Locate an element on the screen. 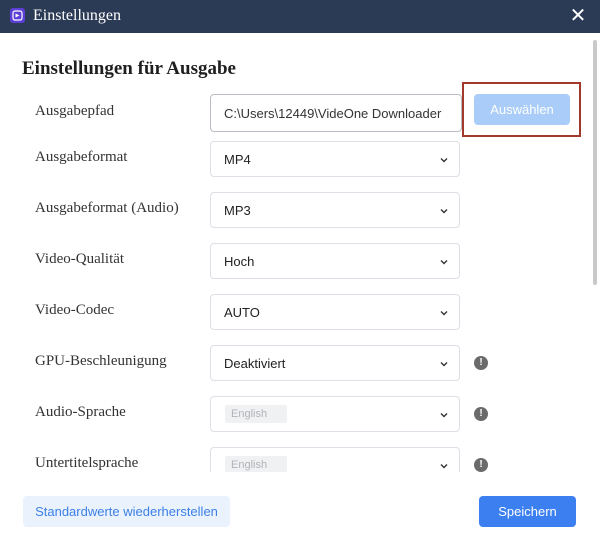  subtitle-language-label: Untertitelsprache is located at coordinates (87, 463).